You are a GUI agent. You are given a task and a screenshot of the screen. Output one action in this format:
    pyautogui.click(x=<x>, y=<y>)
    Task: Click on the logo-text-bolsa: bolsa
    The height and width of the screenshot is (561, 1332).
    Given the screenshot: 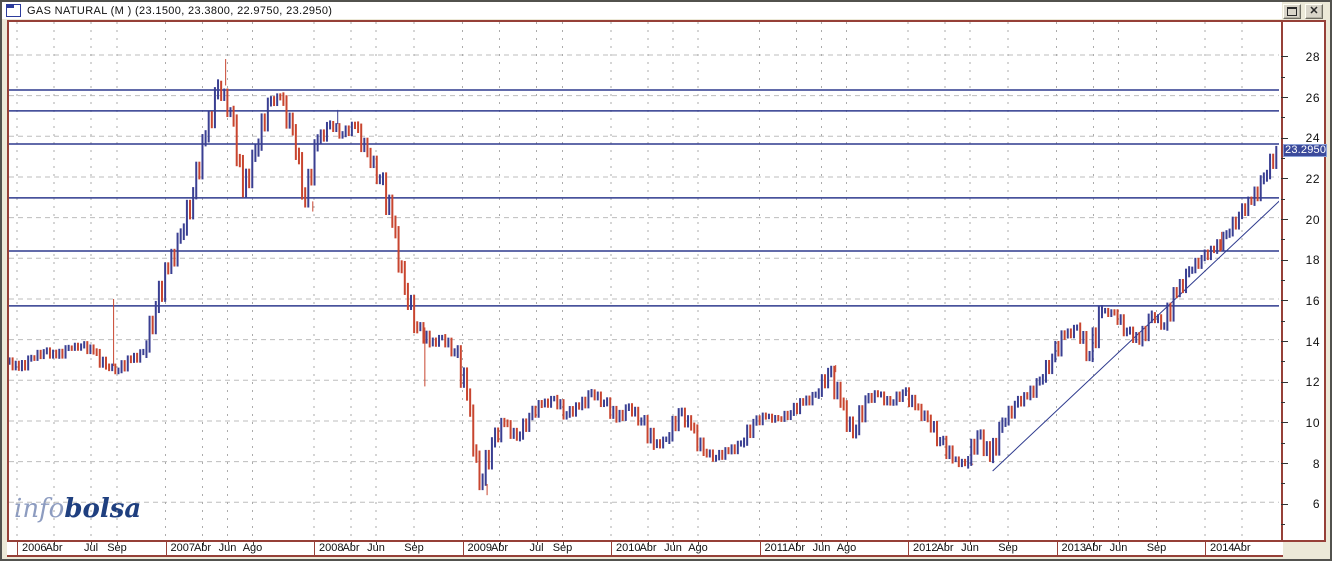 What is the action you would take?
    pyautogui.click(x=103, y=509)
    